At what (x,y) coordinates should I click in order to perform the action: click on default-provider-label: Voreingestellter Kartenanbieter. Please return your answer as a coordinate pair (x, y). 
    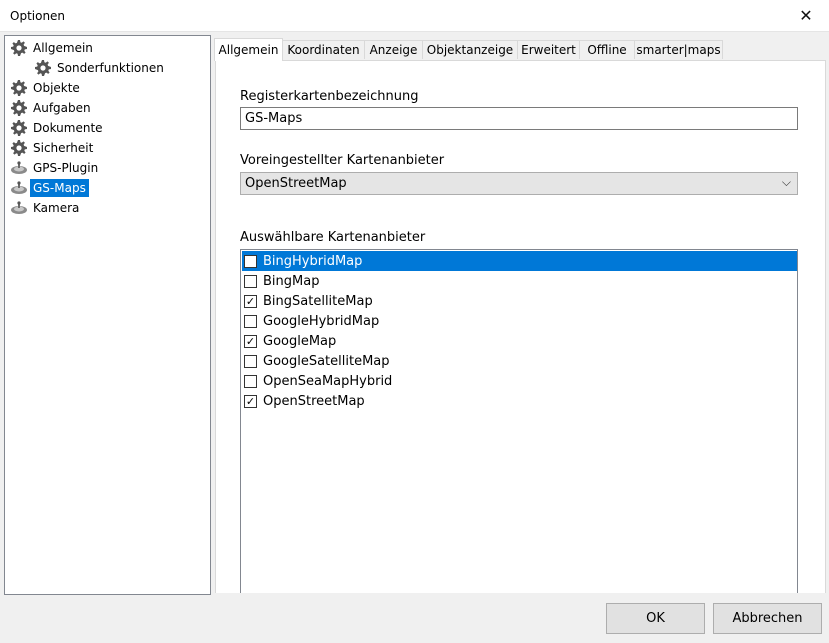
    Looking at the image, I should click on (342, 160).